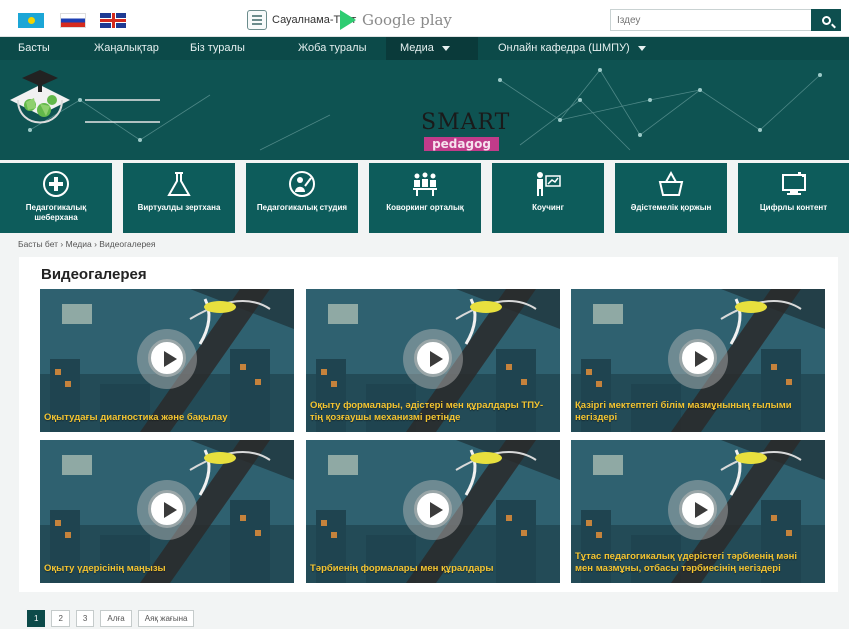 The height and width of the screenshot is (629, 849). I want to click on nav-item-project: Жоба туралы, so click(332, 48).